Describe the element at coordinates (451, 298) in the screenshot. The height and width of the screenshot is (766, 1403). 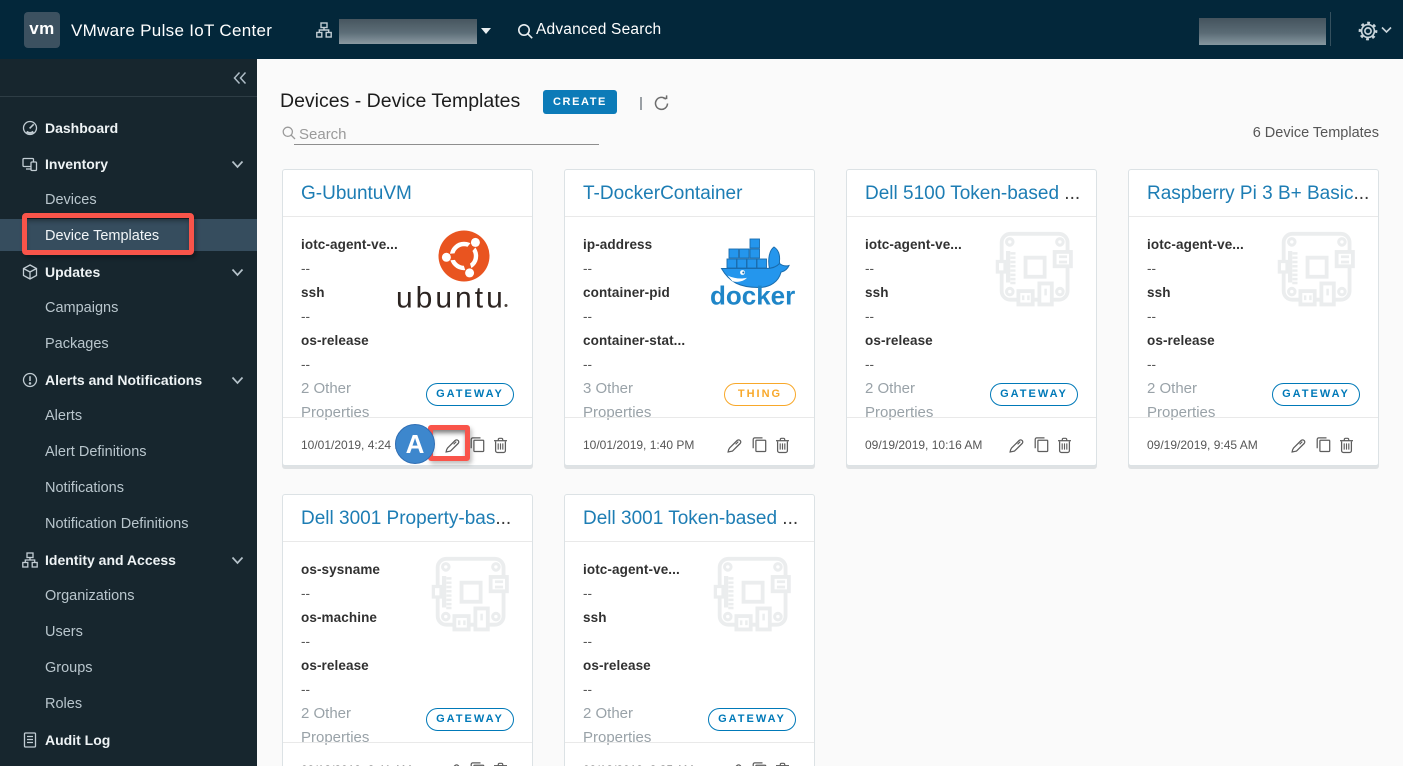
I see `svg-text: ubuntu` at that location.